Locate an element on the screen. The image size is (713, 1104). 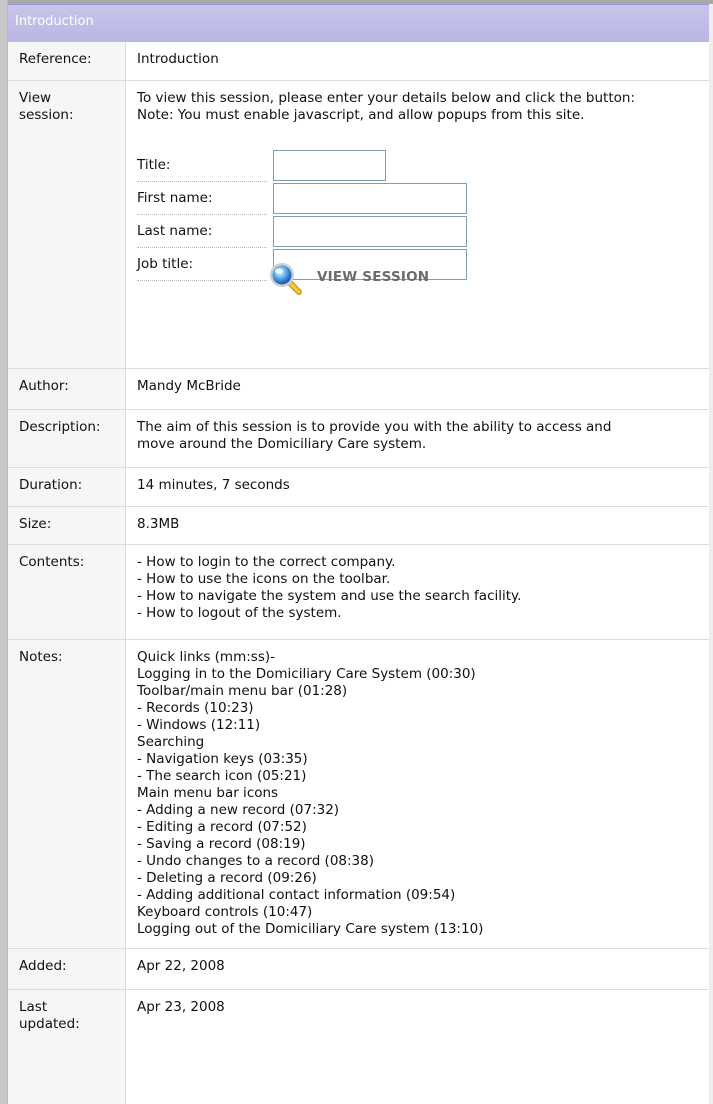
reference-value: Introduction is located at coordinates (178, 59).